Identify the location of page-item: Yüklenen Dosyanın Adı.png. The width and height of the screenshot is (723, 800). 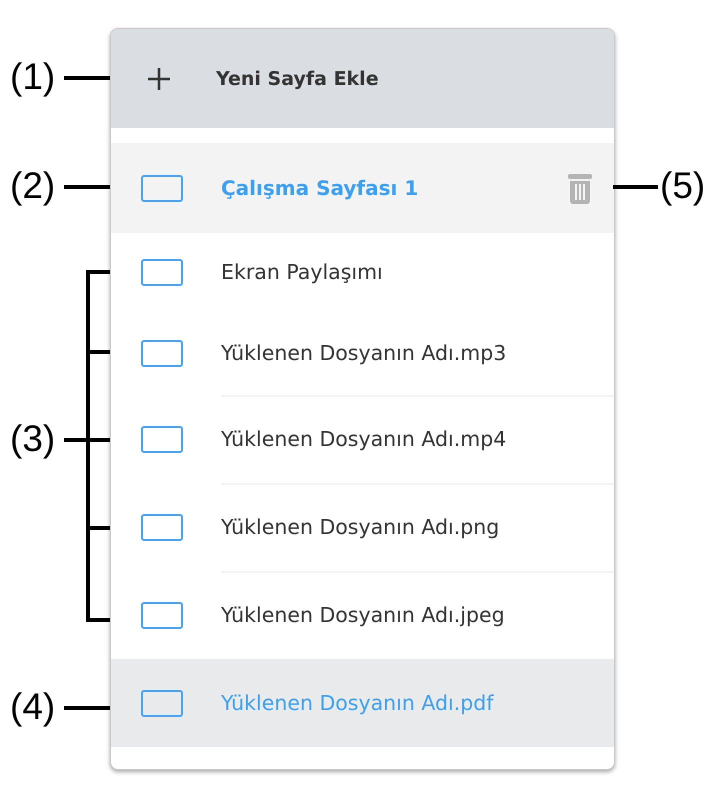
(362, 527).